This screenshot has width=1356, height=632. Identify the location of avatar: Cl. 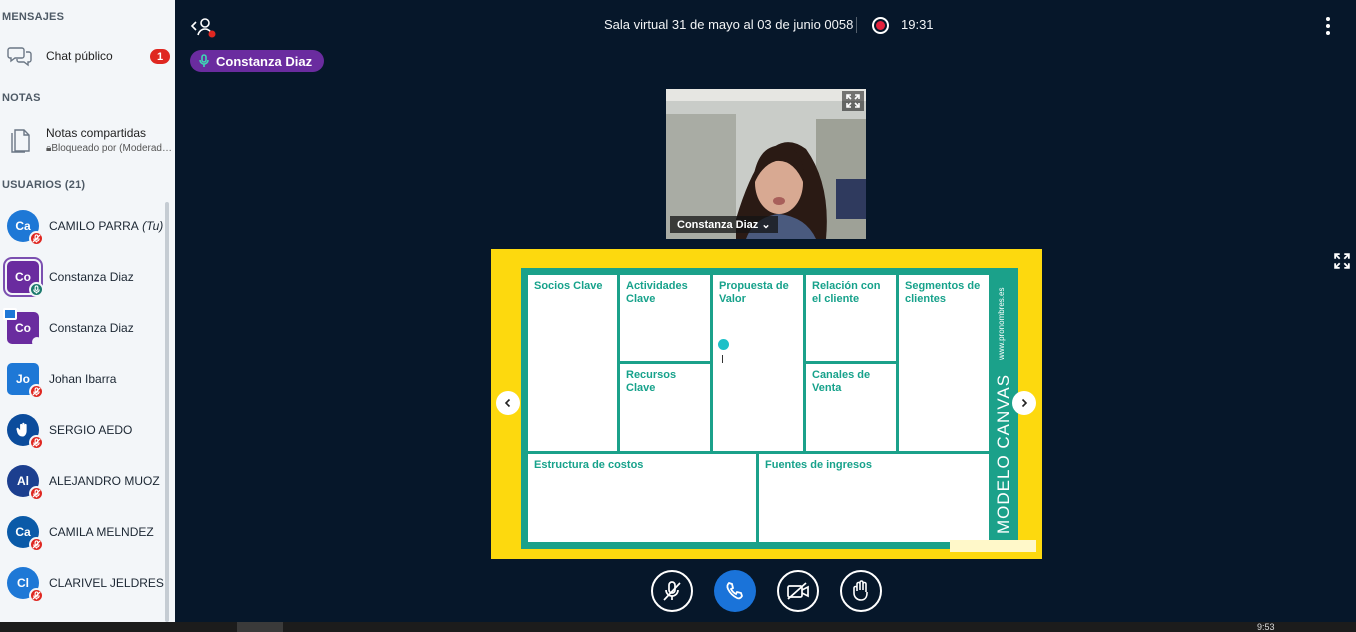
(25, 585).